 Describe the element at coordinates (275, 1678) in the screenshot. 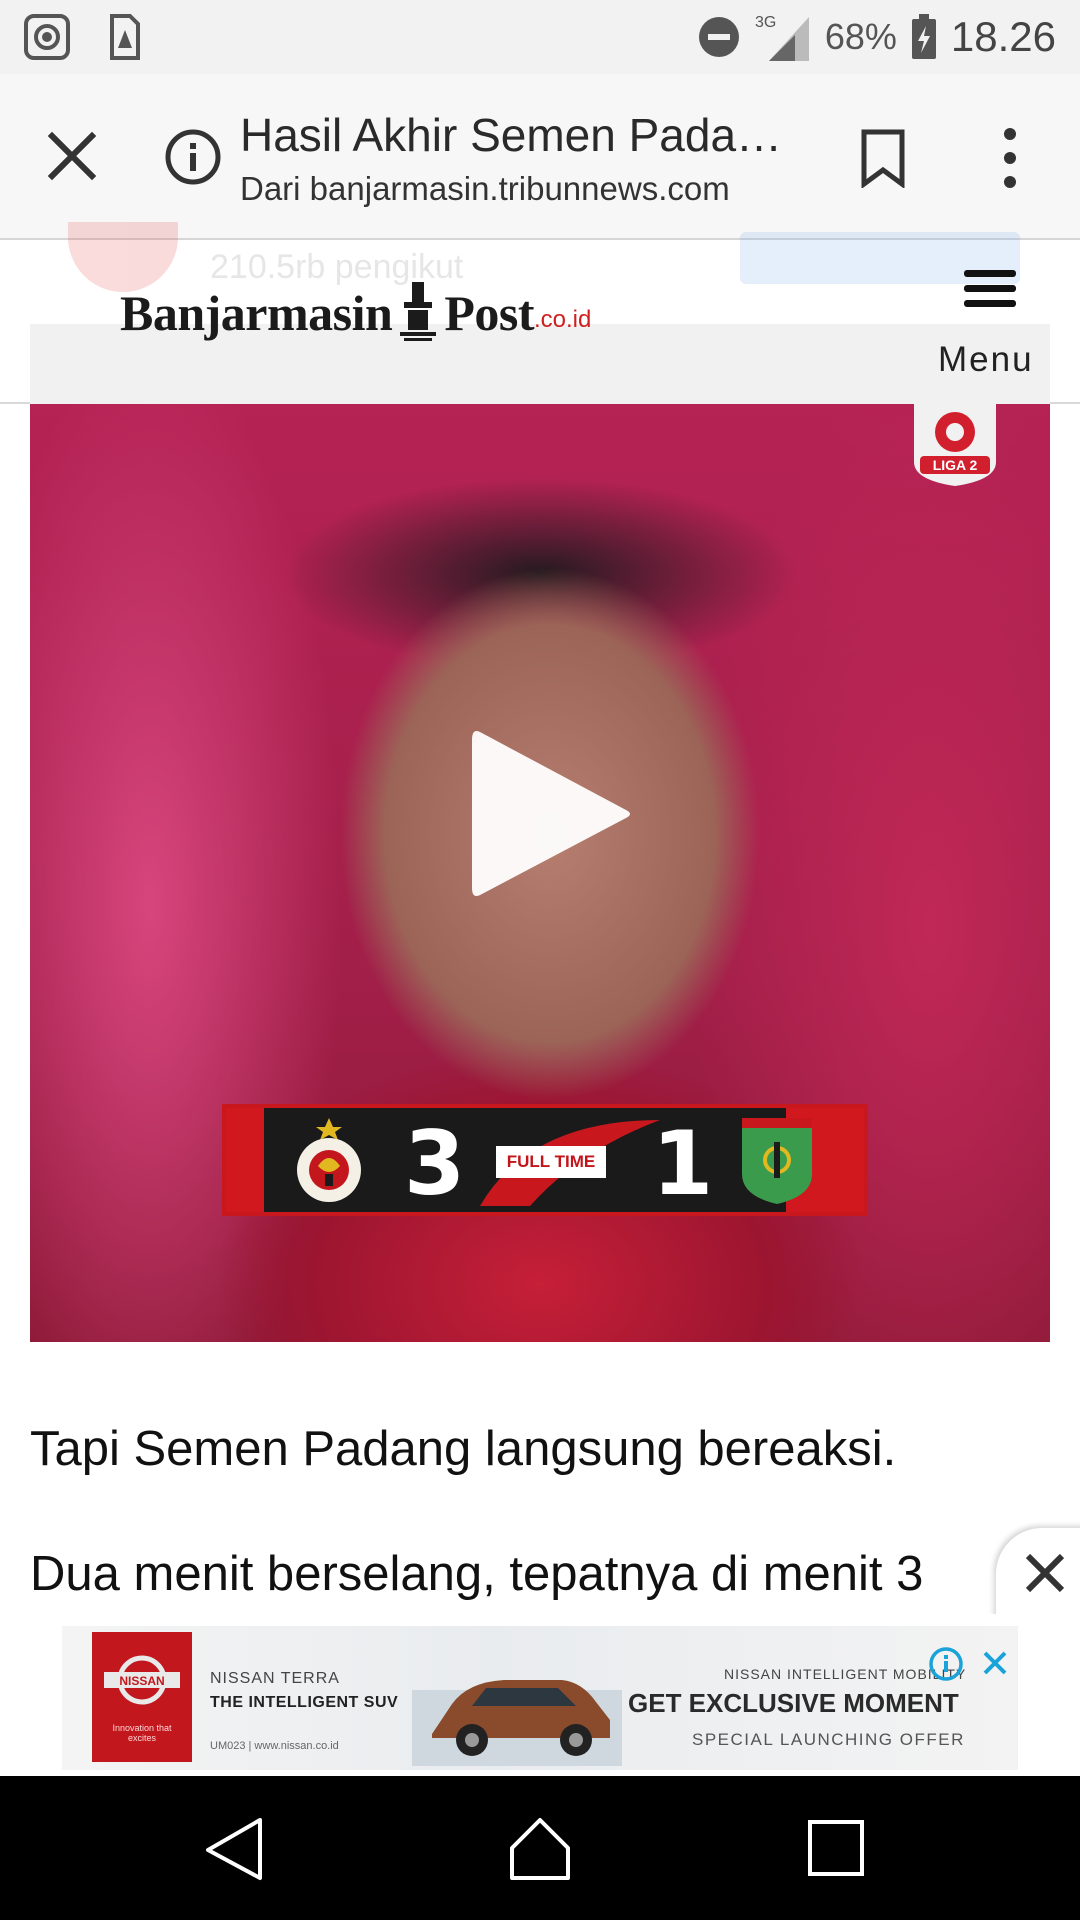

I see `ad-model: NISSAN TERRA` at that location.